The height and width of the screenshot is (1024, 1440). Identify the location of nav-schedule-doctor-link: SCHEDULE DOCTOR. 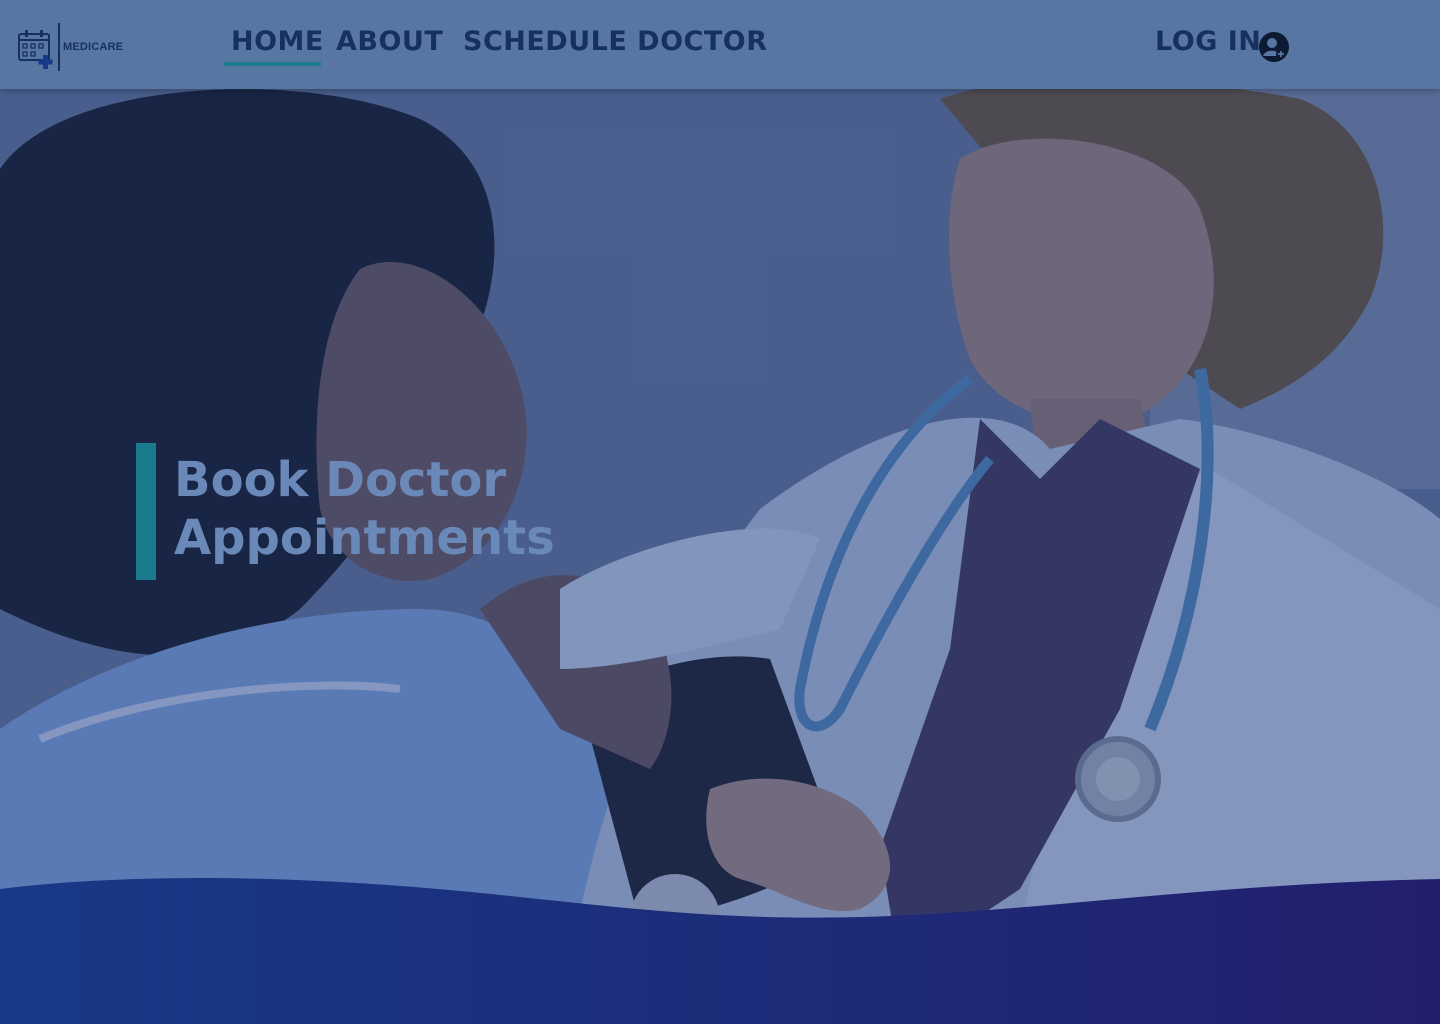
(615, 41).